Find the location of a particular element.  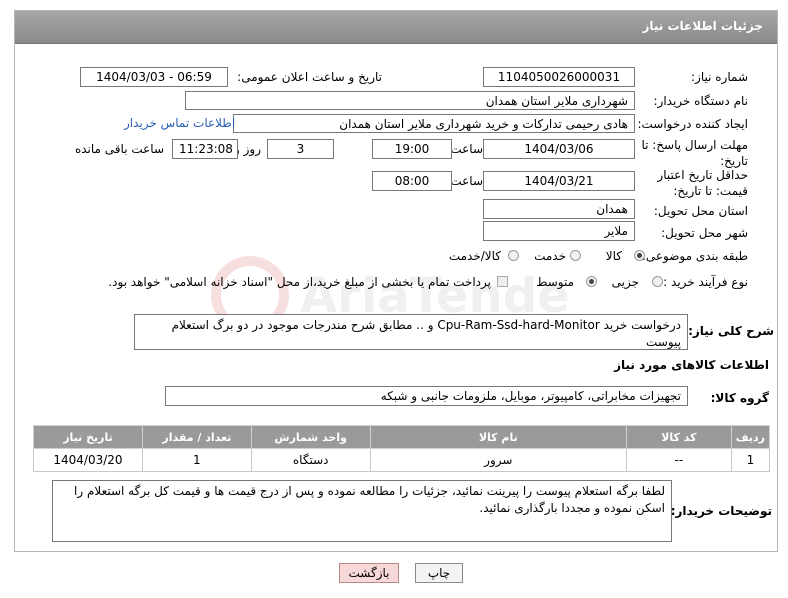

buyer-notes-label: توضیحات خریدار: is located at coordinates (721, 511).